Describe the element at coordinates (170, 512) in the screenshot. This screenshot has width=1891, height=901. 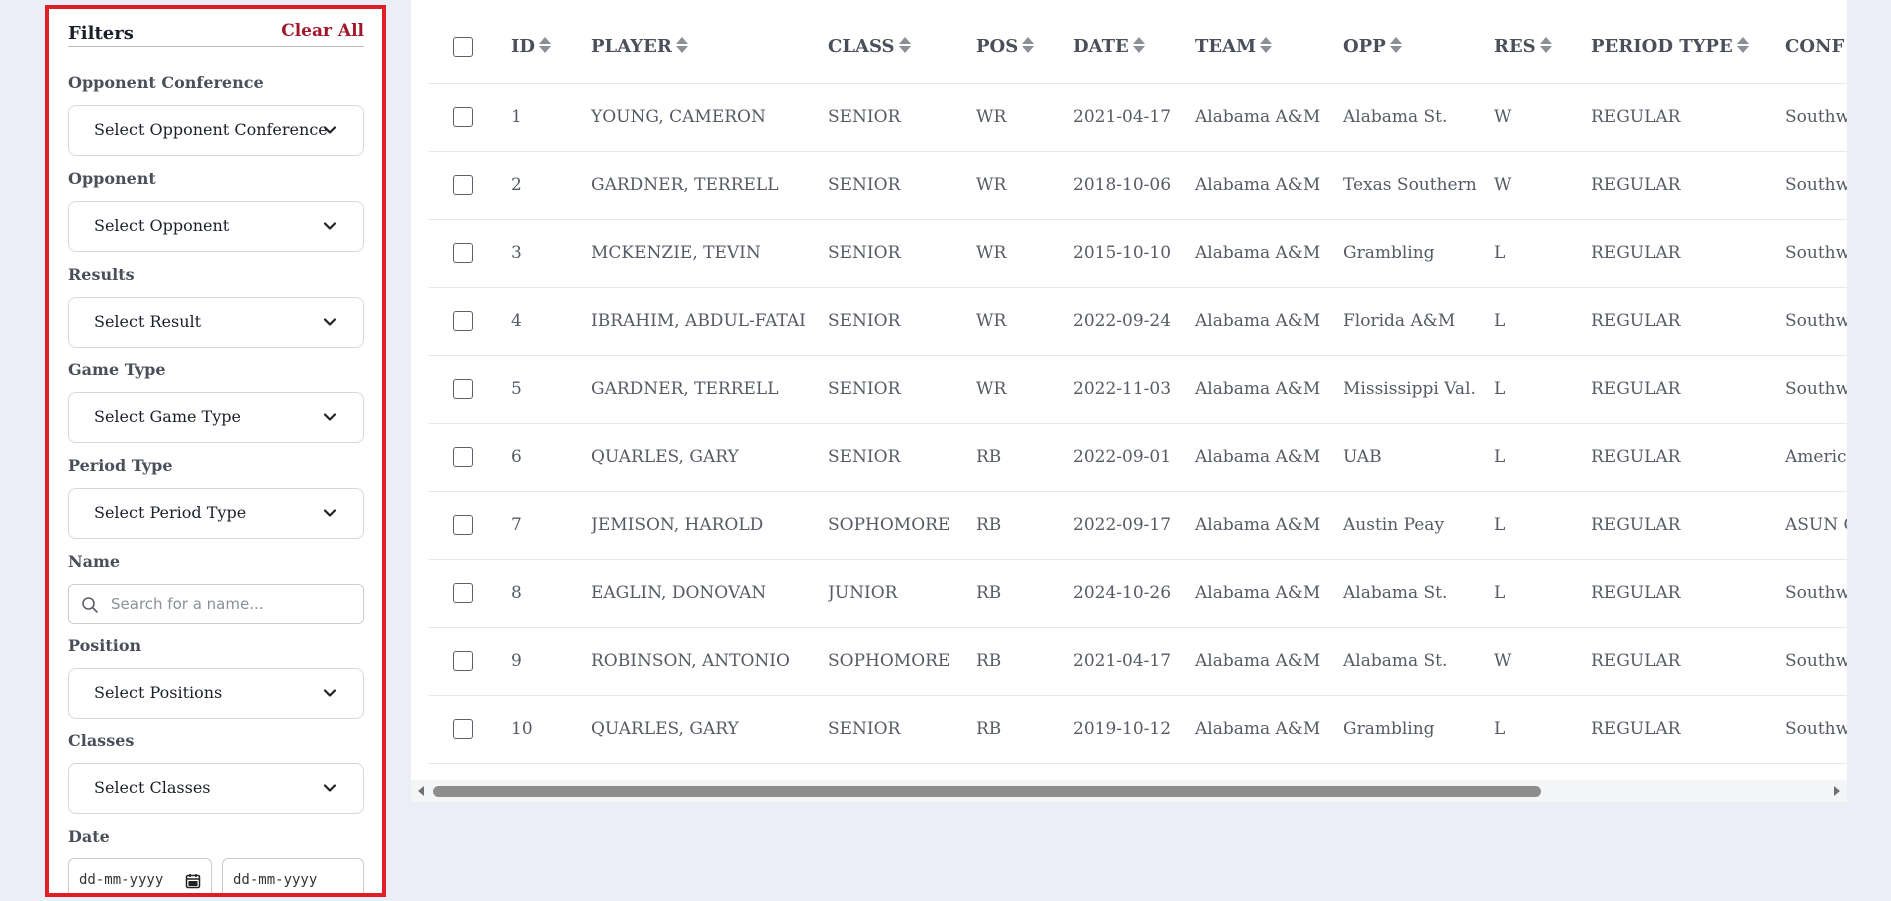
I see `period-type-value: Select Period Type` at that location.